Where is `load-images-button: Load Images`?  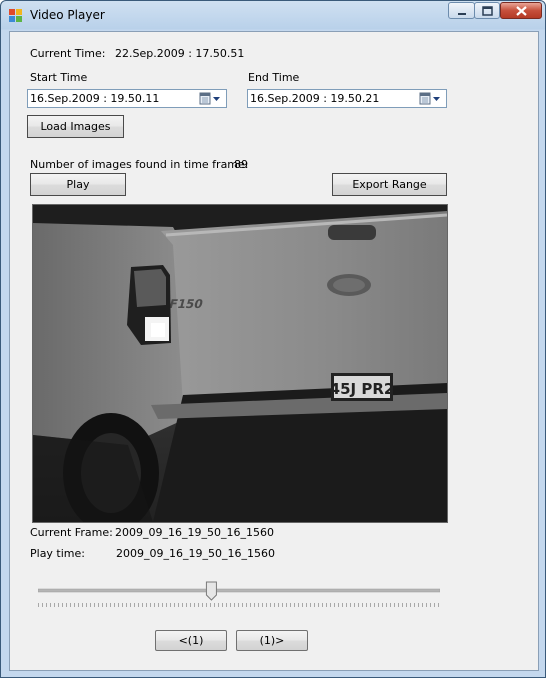
load-images-button: Load Images is located at coordinates (75, 126).